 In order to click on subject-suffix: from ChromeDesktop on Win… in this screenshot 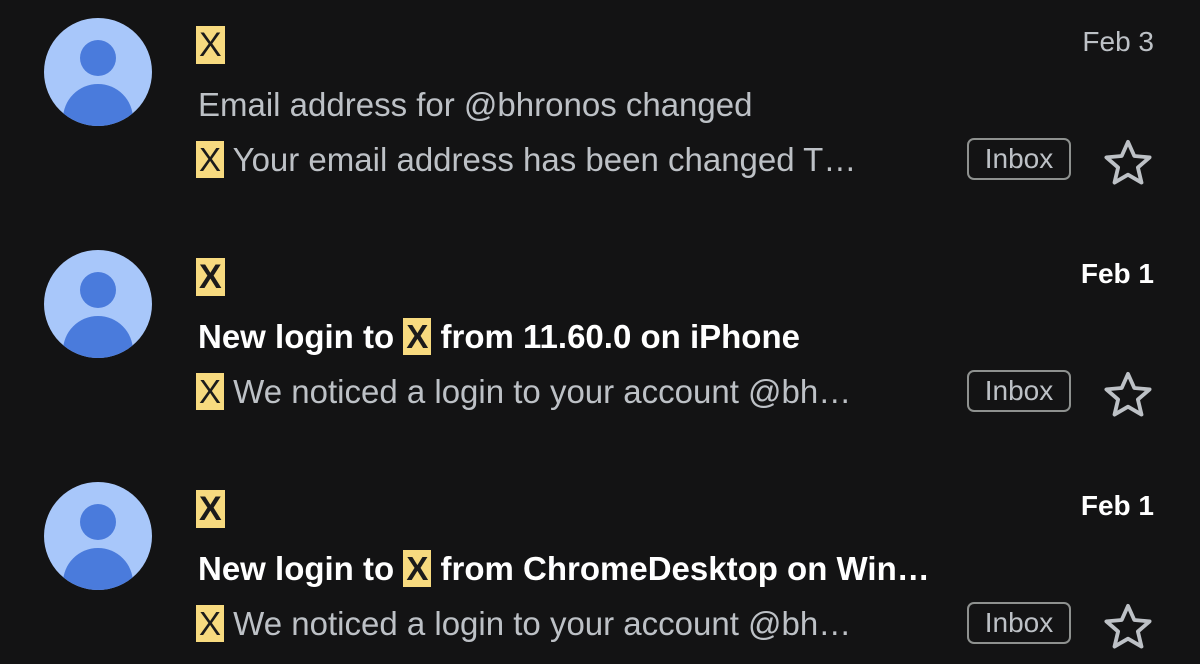, I will do `click(680, 568)`.